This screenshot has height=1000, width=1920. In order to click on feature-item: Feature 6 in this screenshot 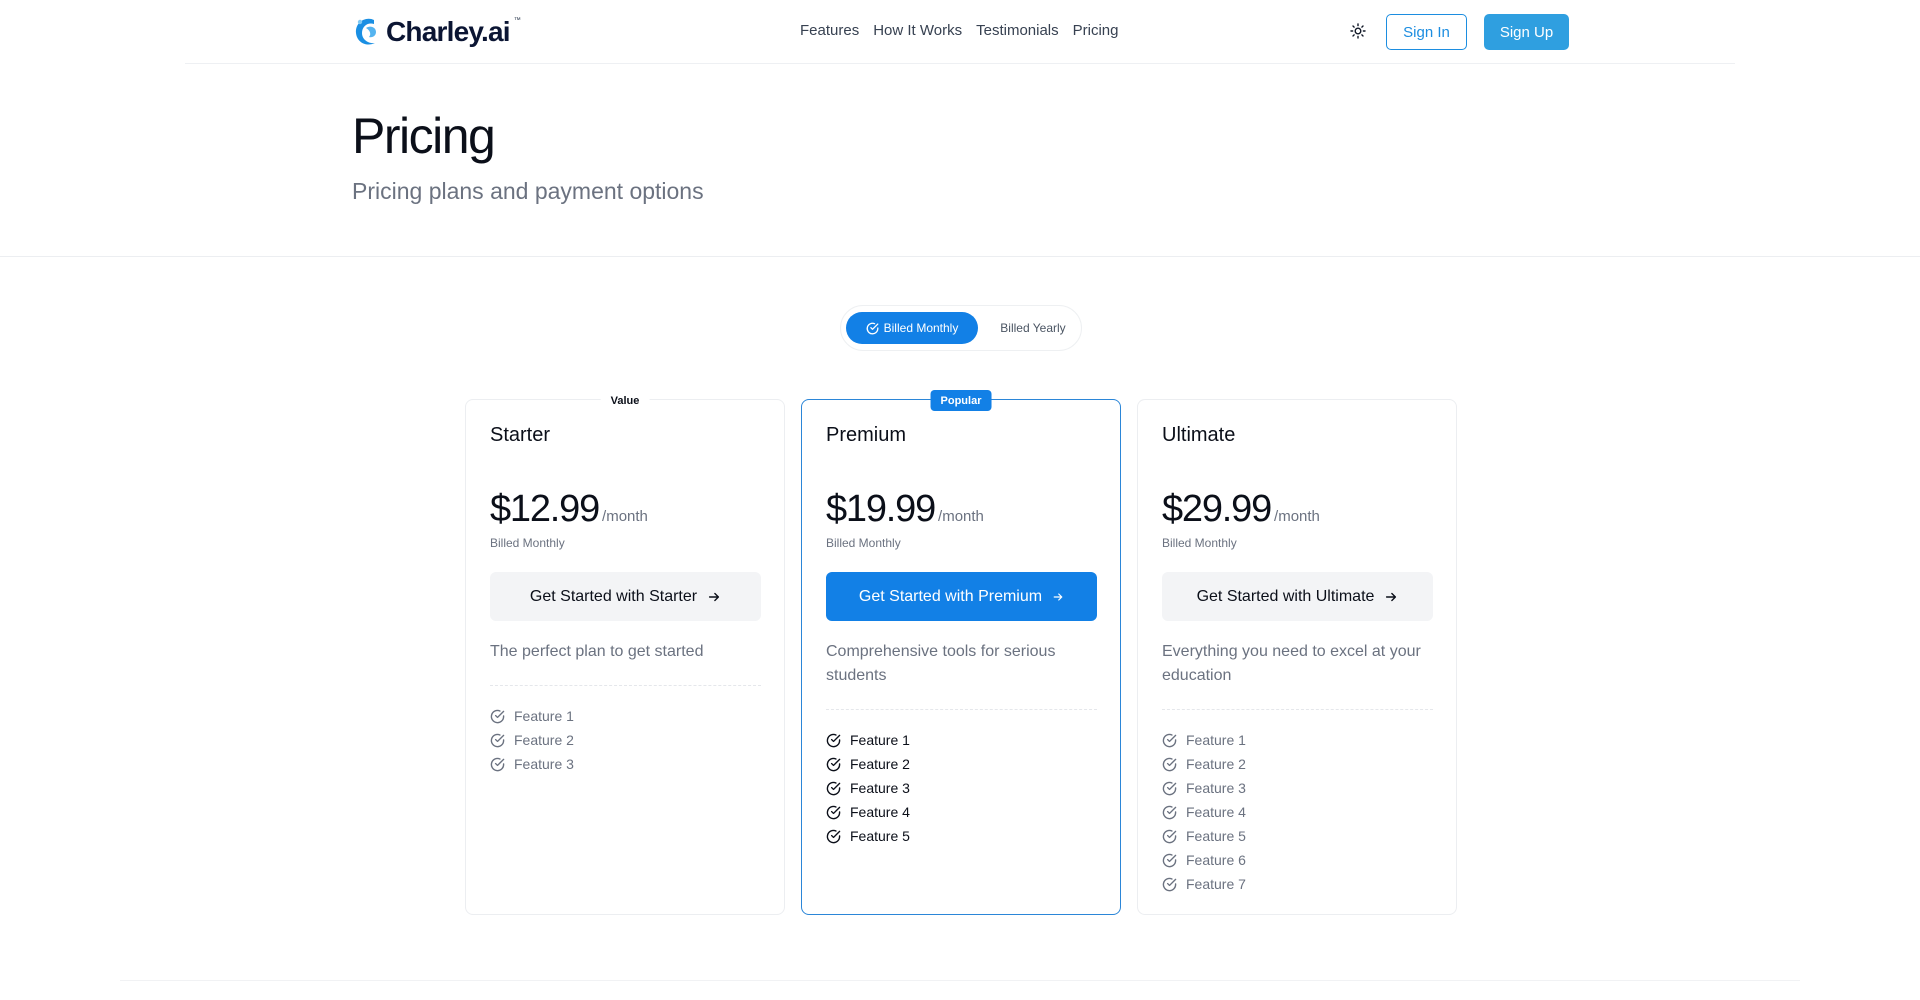, I will do `click(1204, 860)`.